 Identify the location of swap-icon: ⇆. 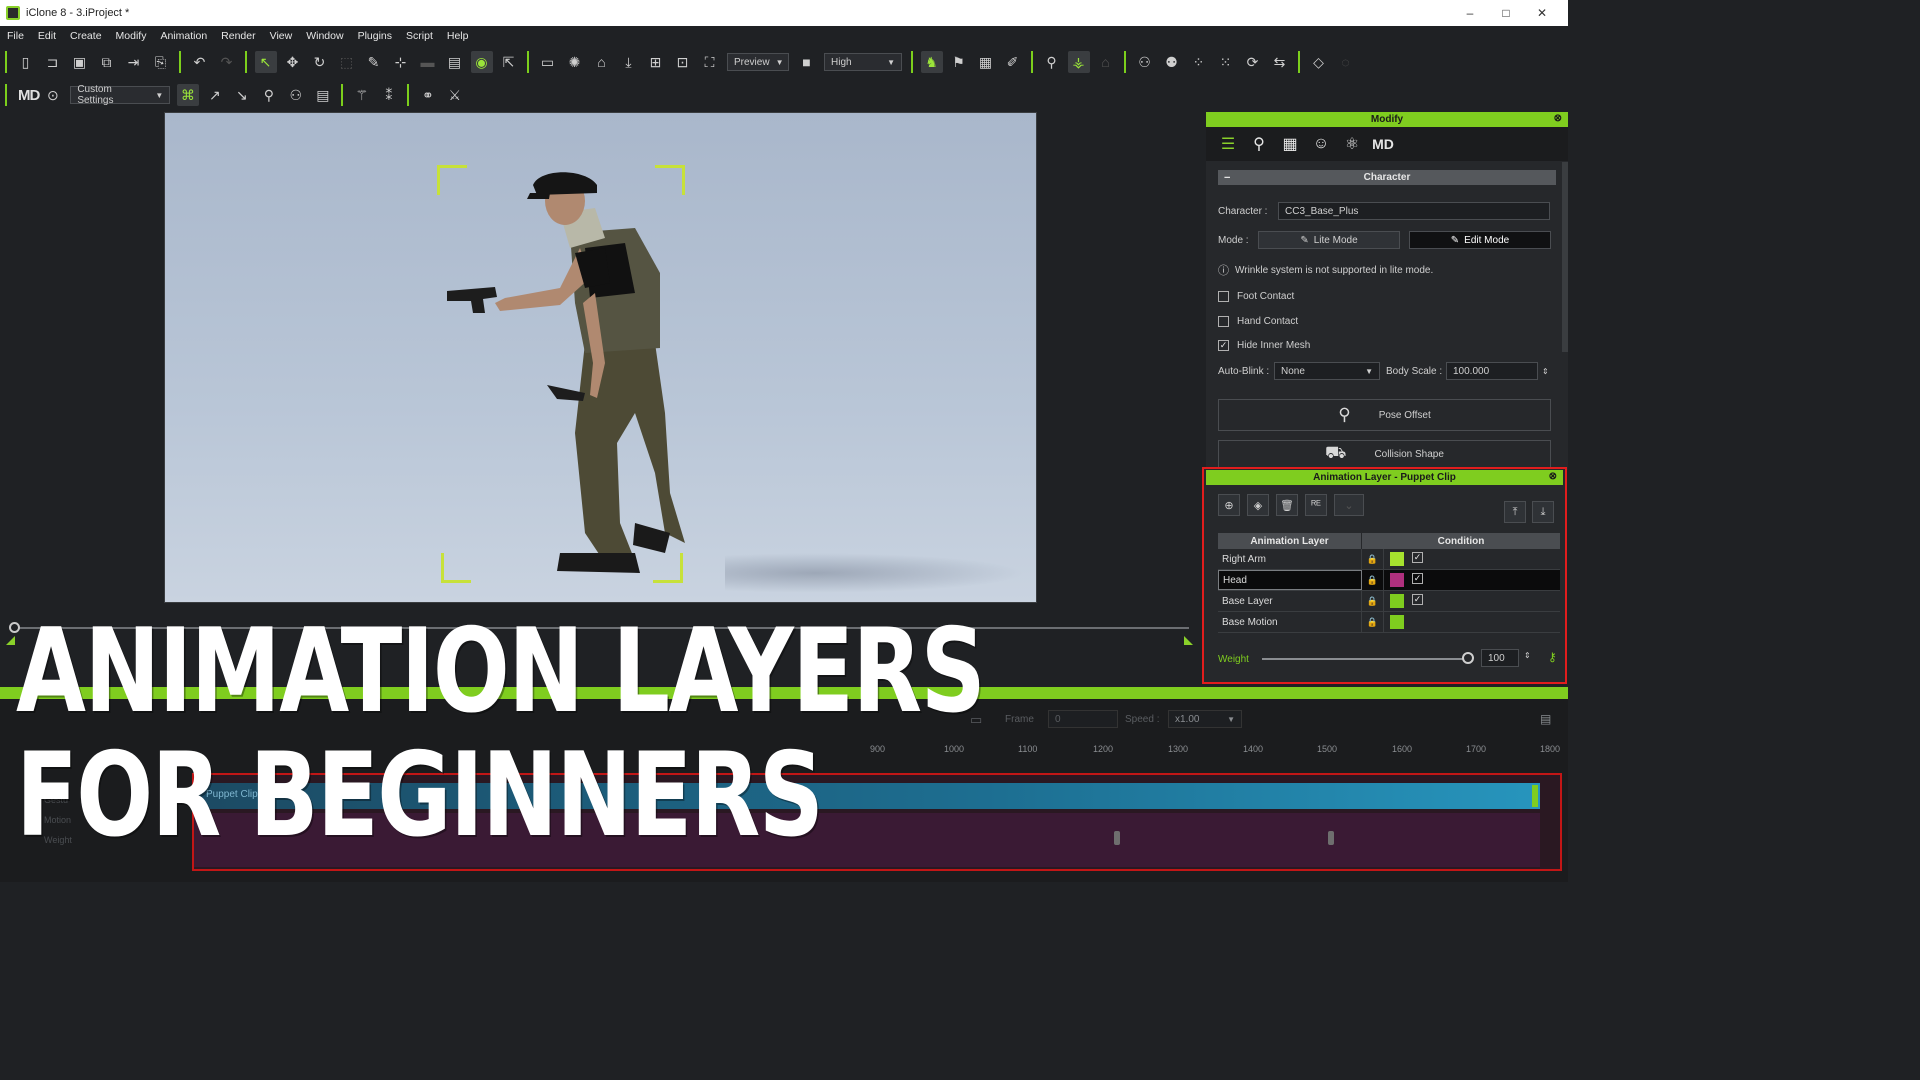
(1280, 62).